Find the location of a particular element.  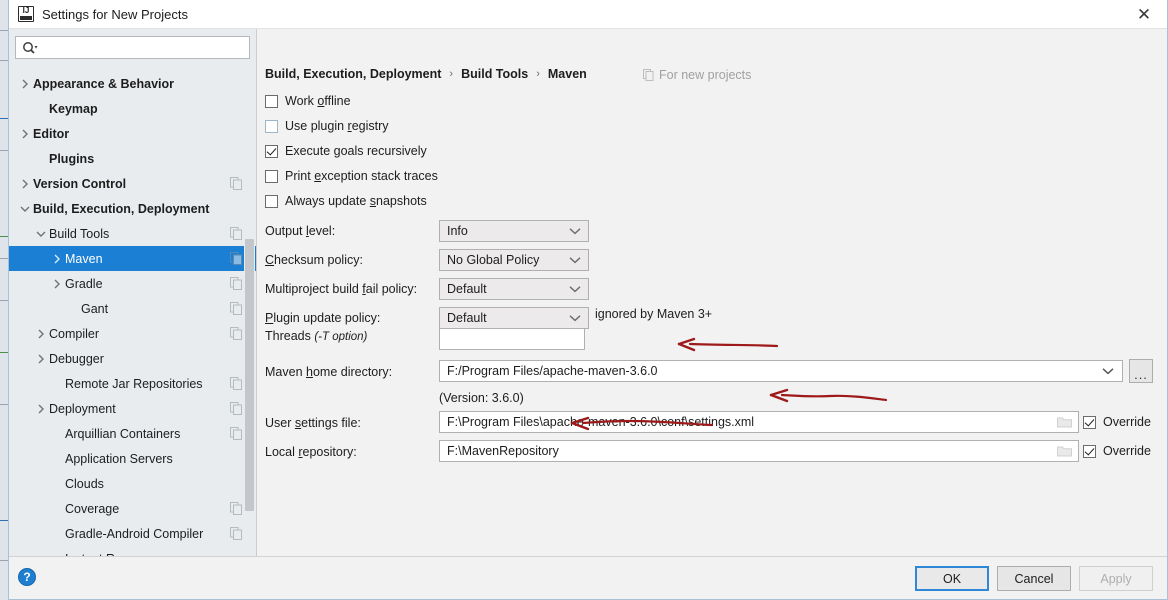

output-level-select: Info is located at coordinates (514, 231).